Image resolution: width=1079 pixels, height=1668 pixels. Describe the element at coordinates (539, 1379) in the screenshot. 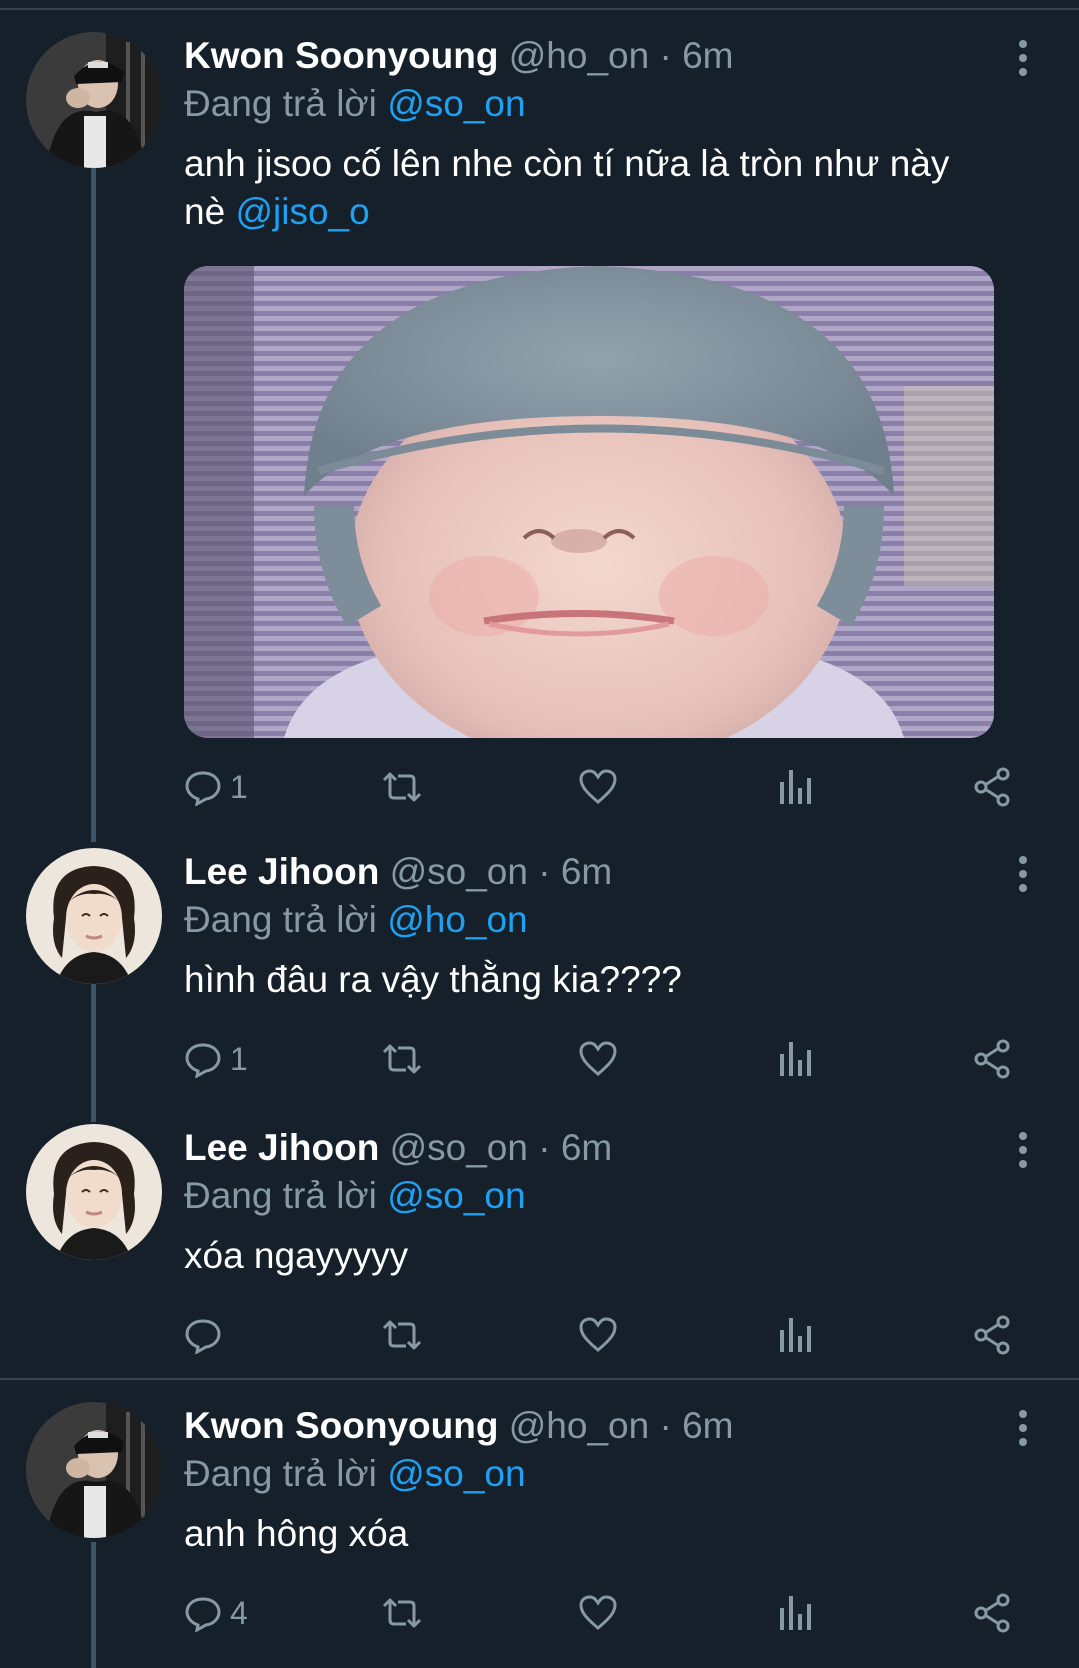

I see `thread-divider` at that location.